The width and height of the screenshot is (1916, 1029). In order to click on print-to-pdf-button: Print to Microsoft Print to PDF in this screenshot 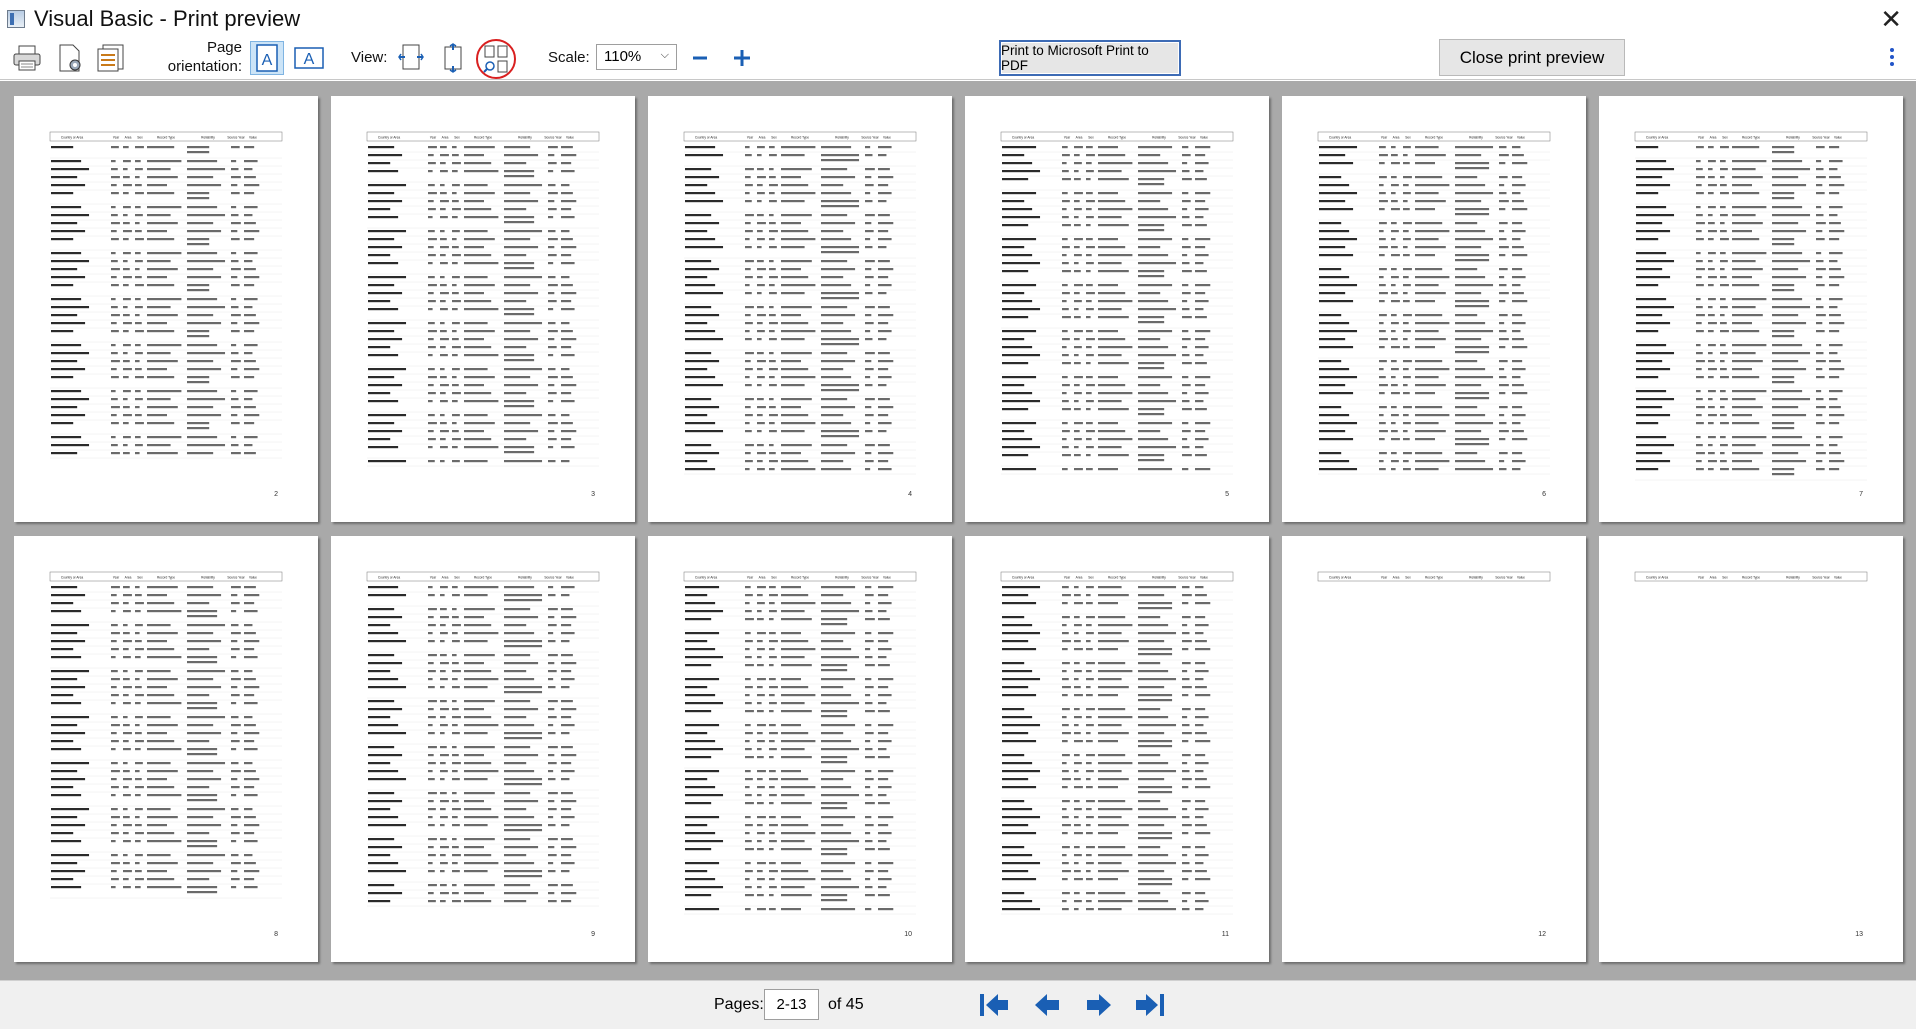, I will do `click(1090, 58)`.